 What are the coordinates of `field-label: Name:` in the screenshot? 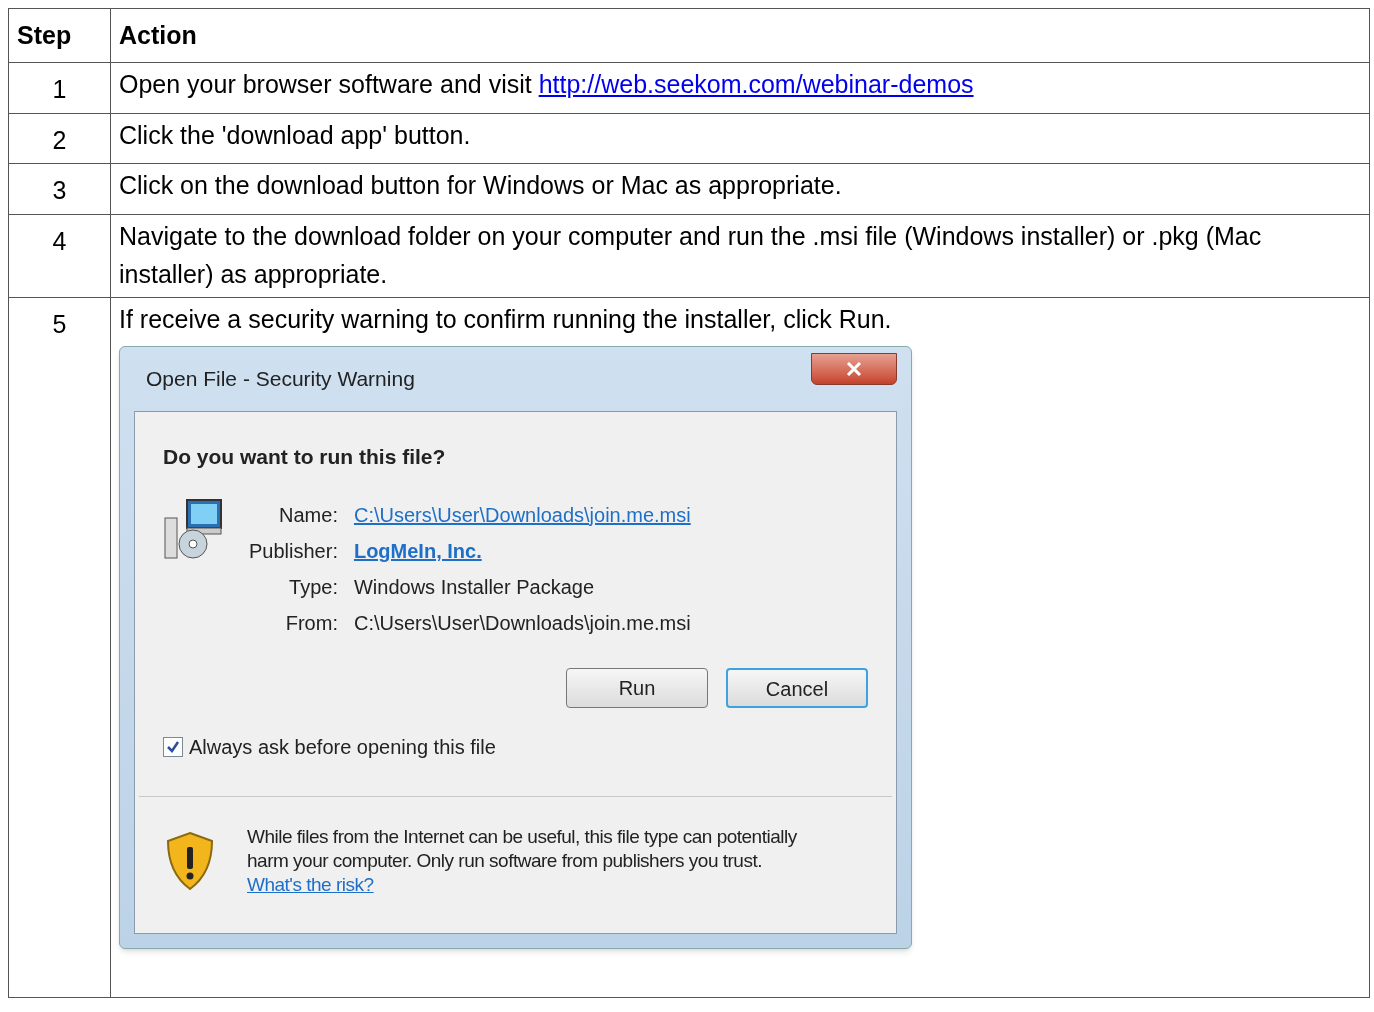 It's located at (308, 515).